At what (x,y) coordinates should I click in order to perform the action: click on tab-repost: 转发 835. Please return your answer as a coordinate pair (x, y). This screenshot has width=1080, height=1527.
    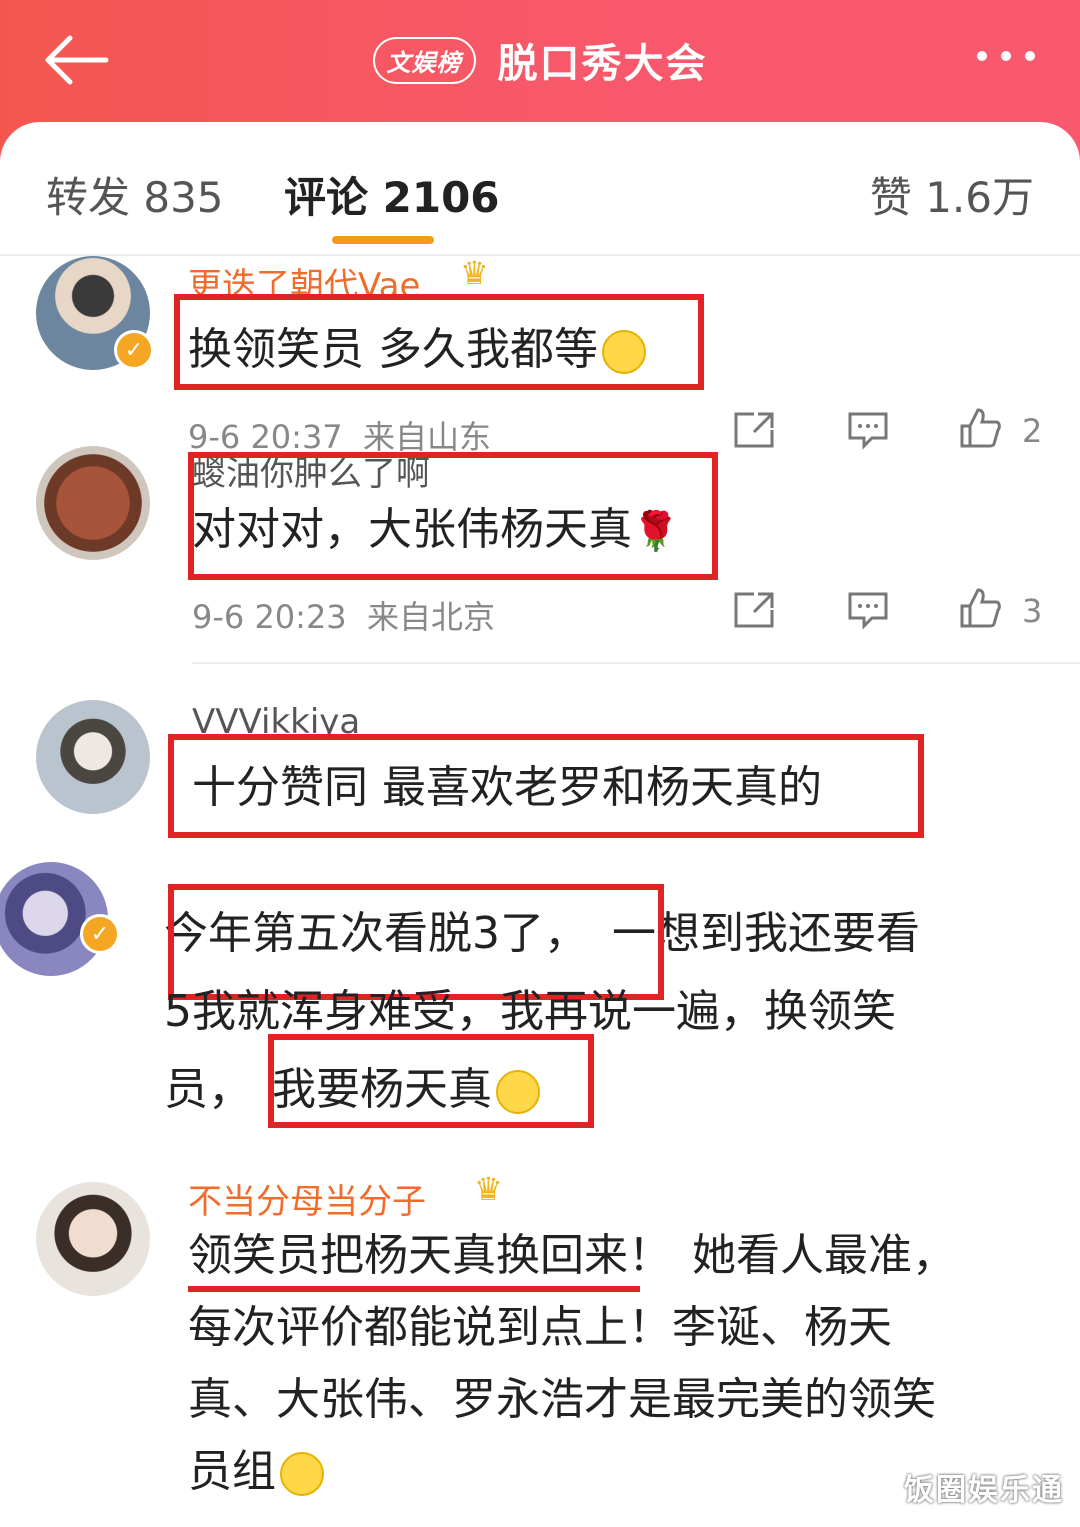
    Looking at the image, I should click on (135, 194).